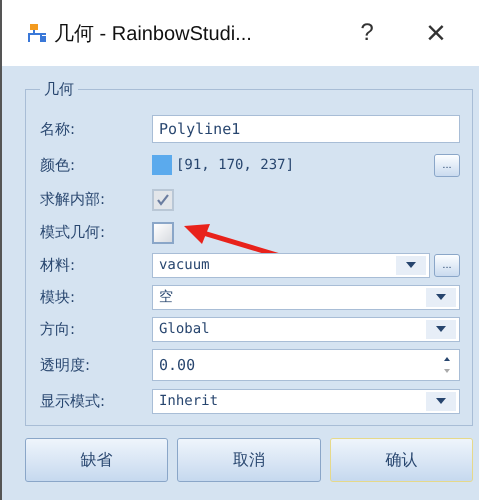 The height and width of the screenshot is (500, 479). What do you see at coordinates (447, 365) in the screenshot?
I see `spin-arrows-icon` at bounding box center [447, 365].